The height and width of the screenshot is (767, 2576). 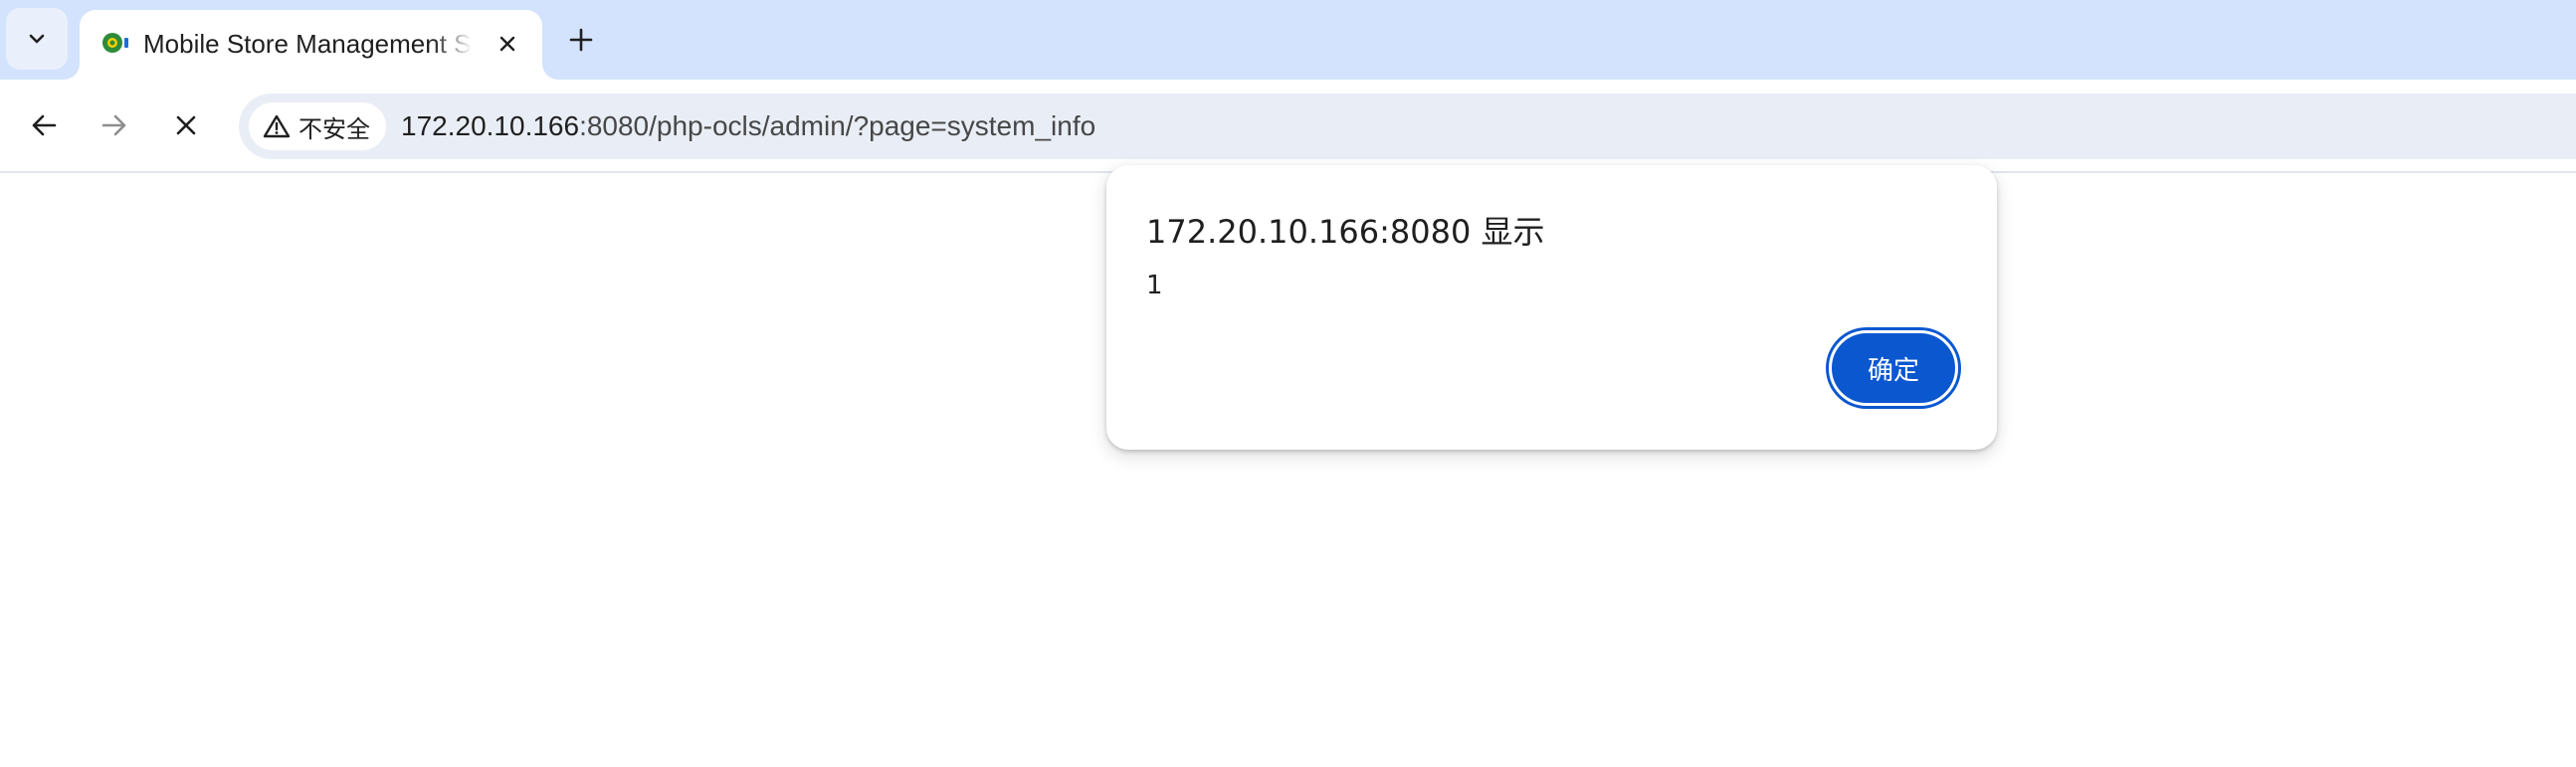 I want to click on plus-icon, so click(x=581, y=40).